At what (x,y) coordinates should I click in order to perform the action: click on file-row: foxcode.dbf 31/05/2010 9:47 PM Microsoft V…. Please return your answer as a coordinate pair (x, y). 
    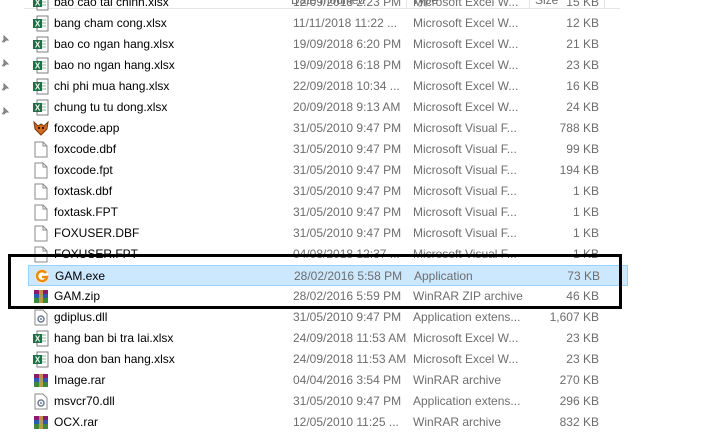
    Looking at the image, I should click on (328, 149).